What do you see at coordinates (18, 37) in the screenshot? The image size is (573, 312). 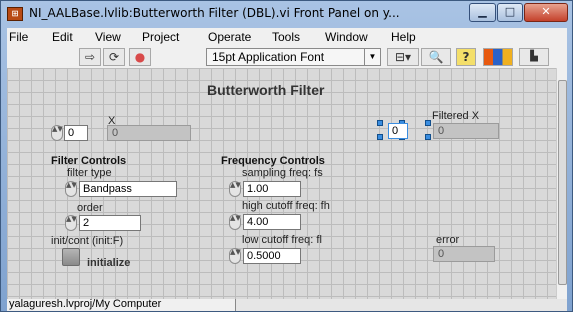 I see `menu-file: File` at bounding box center [18, 37].